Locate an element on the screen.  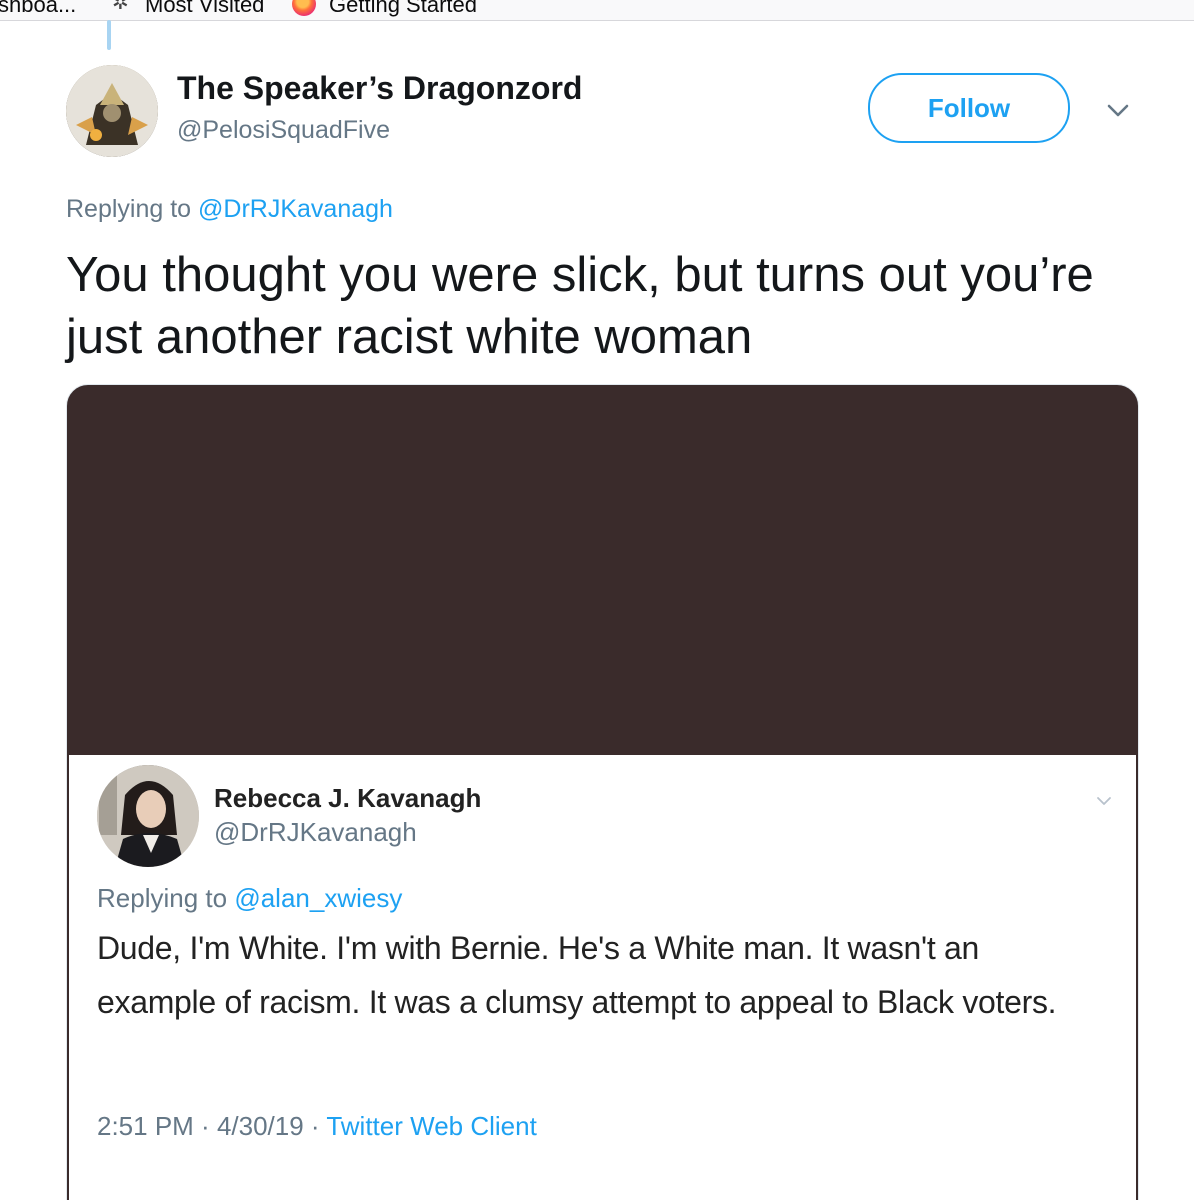
thread-line is located at coordinates (109, 35).